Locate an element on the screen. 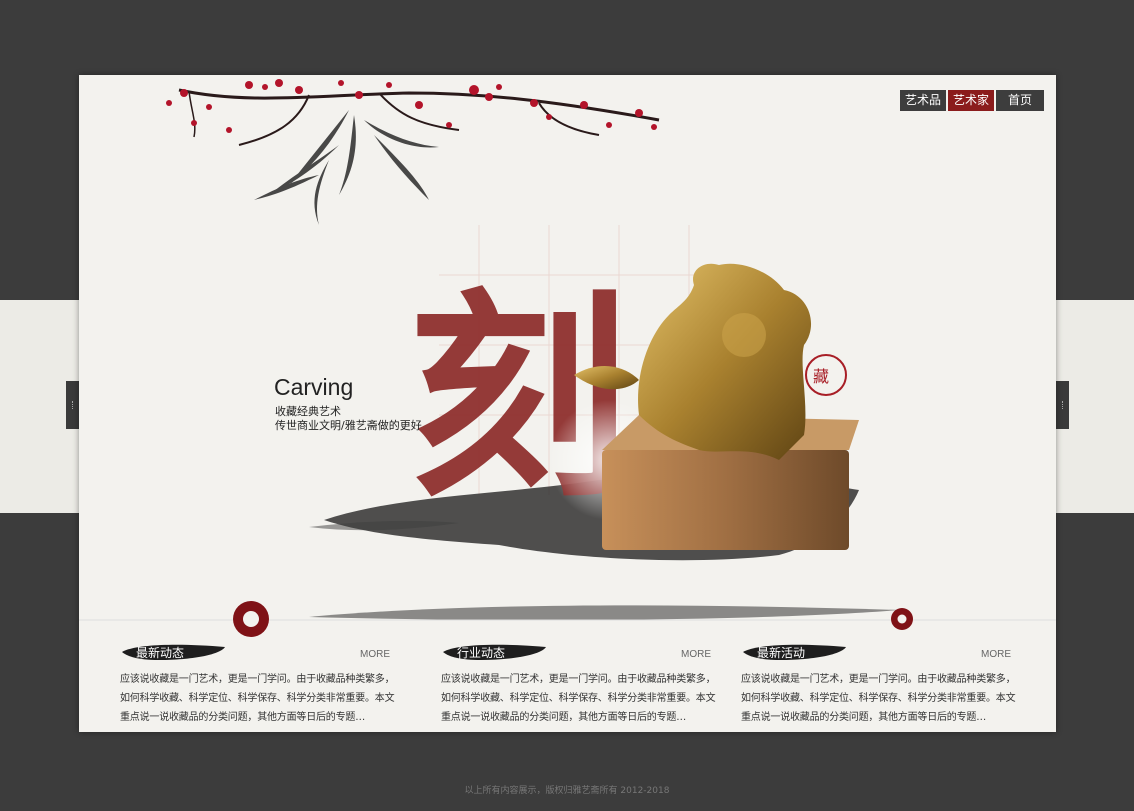 This screenshot has height=811, width=1134. plum-blossom-branch-icon is located at coordinates (413, 112).